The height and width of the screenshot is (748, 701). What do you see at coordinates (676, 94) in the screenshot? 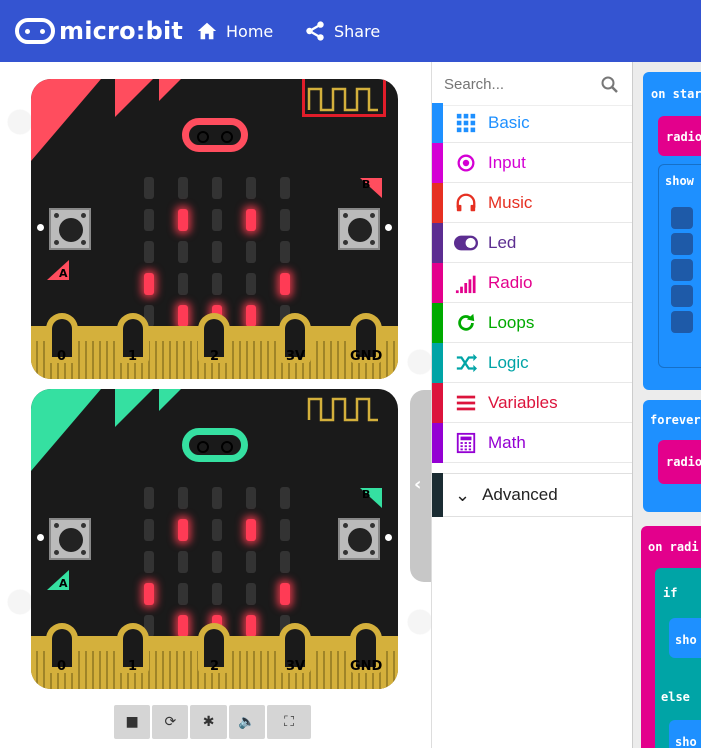
I see `on-start-label: on star` at bounding box center [676, 94].